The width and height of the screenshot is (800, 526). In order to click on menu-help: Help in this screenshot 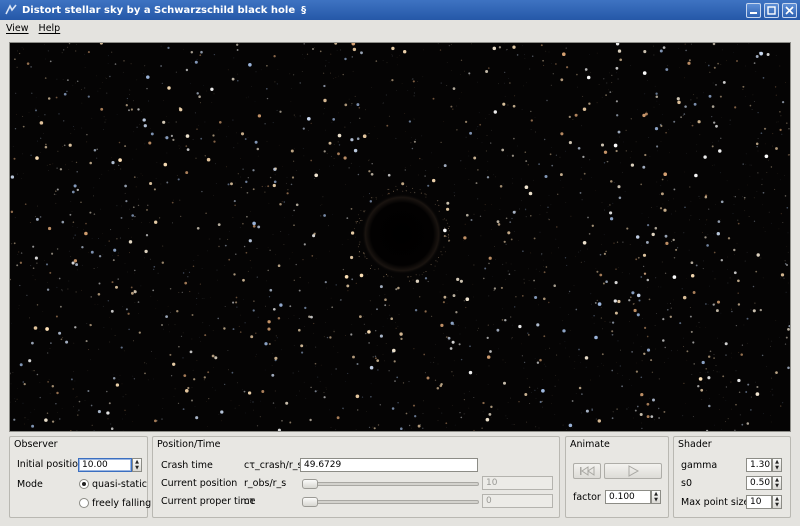, I will do `click(50, 28)`.